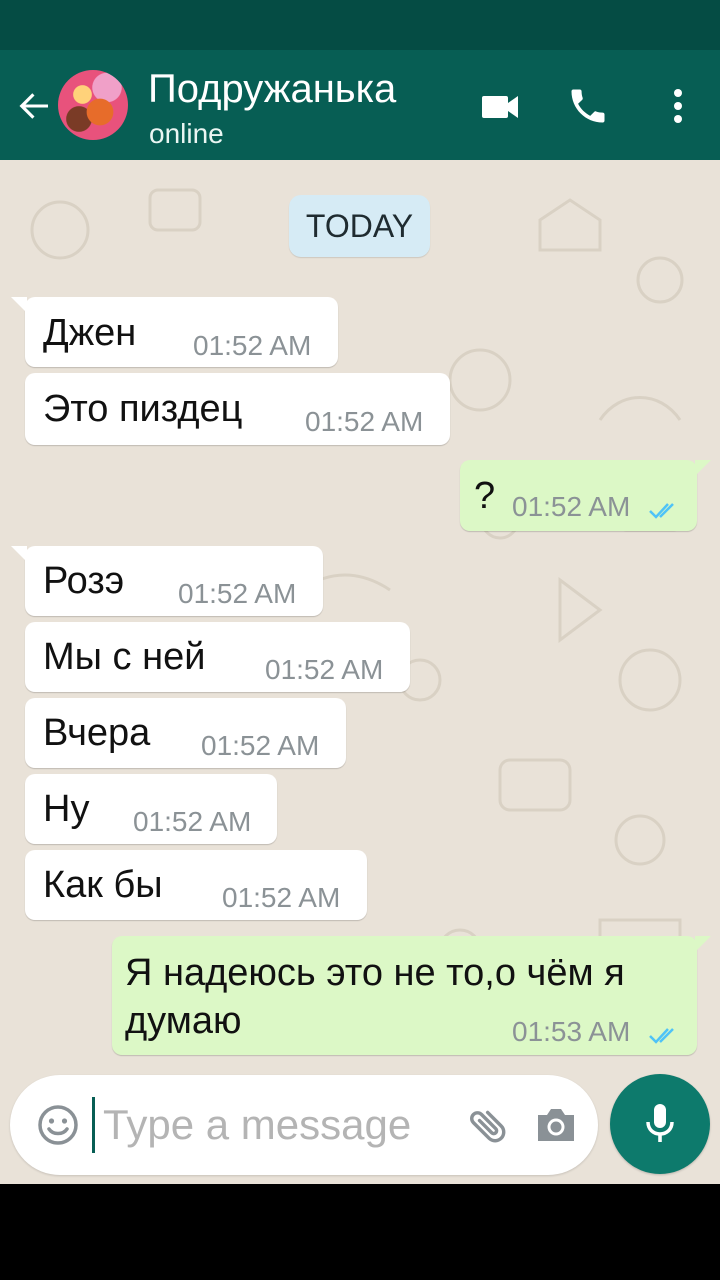 This screenshot has height=1280, width=720. I want to click on incoming-message: Вчера 01:52 AM, so click(185, 733).